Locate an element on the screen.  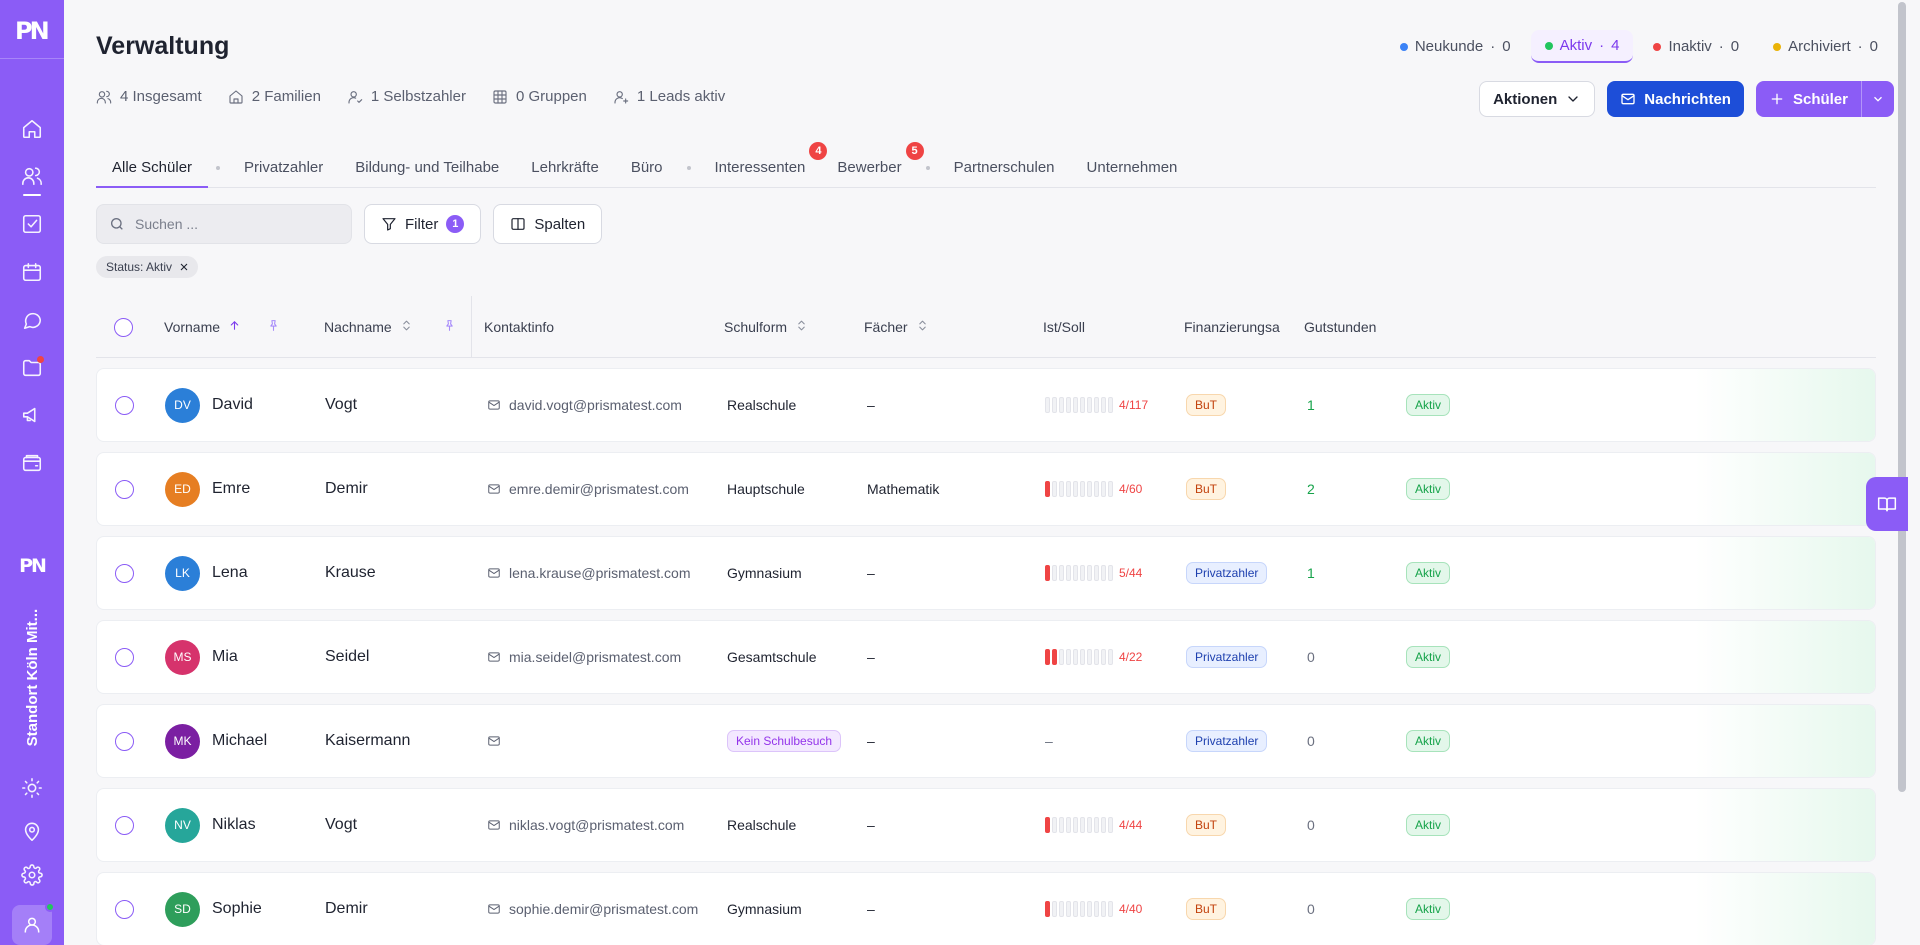
avatar: LK is located at coordinates (182, 573).